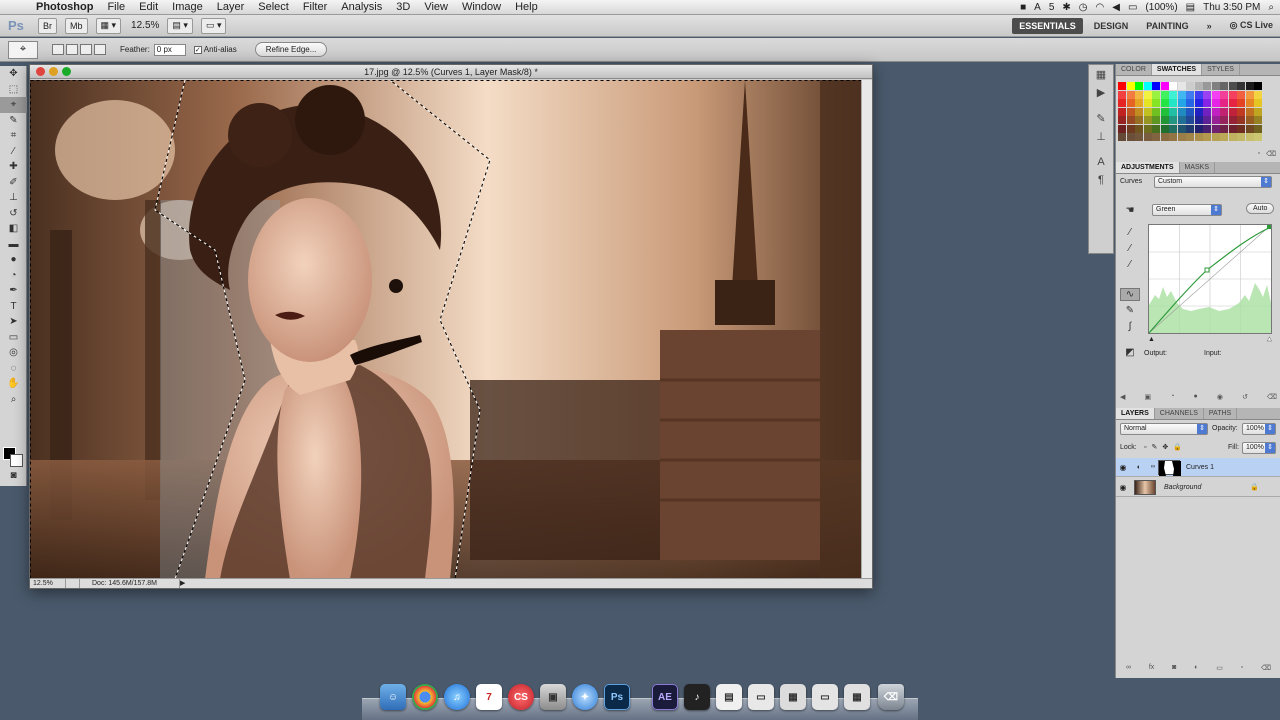 Image resolution: width=1280 pixels, height=720 pixels. I want to click on menu-edit: Edit, so click(148, 7).